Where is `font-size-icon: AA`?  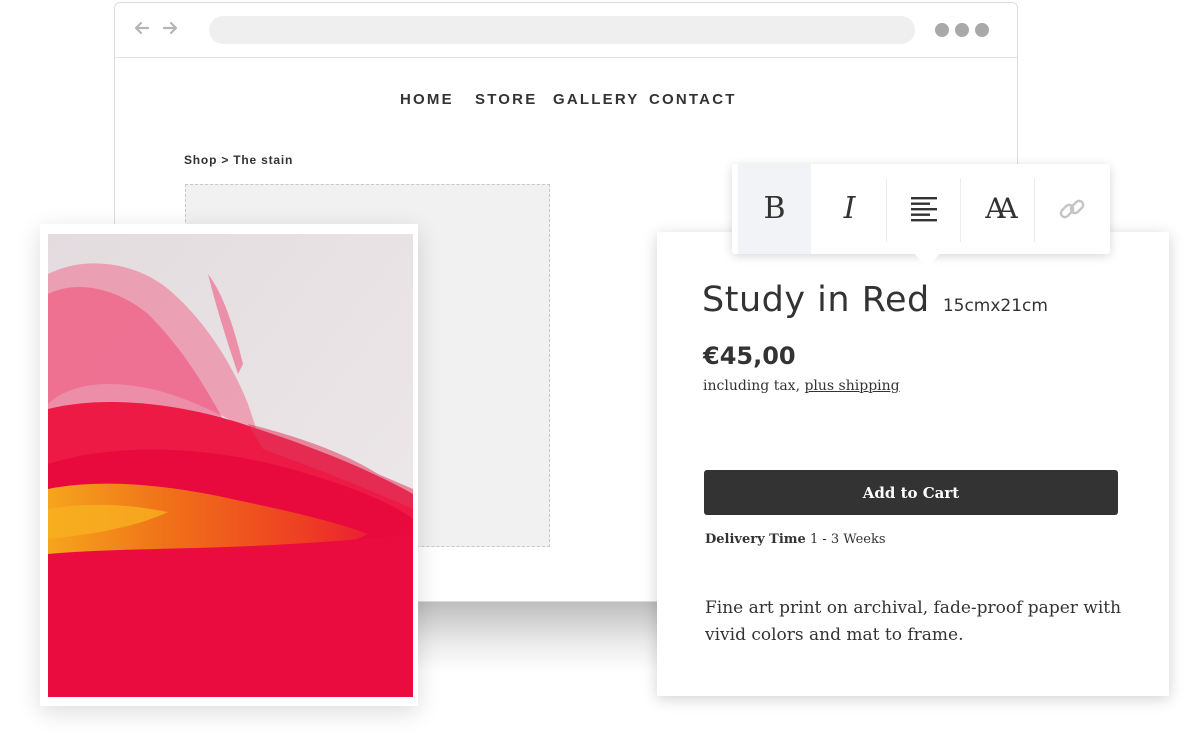
font-size-icon: AA is located at coordinates (1001, 208).